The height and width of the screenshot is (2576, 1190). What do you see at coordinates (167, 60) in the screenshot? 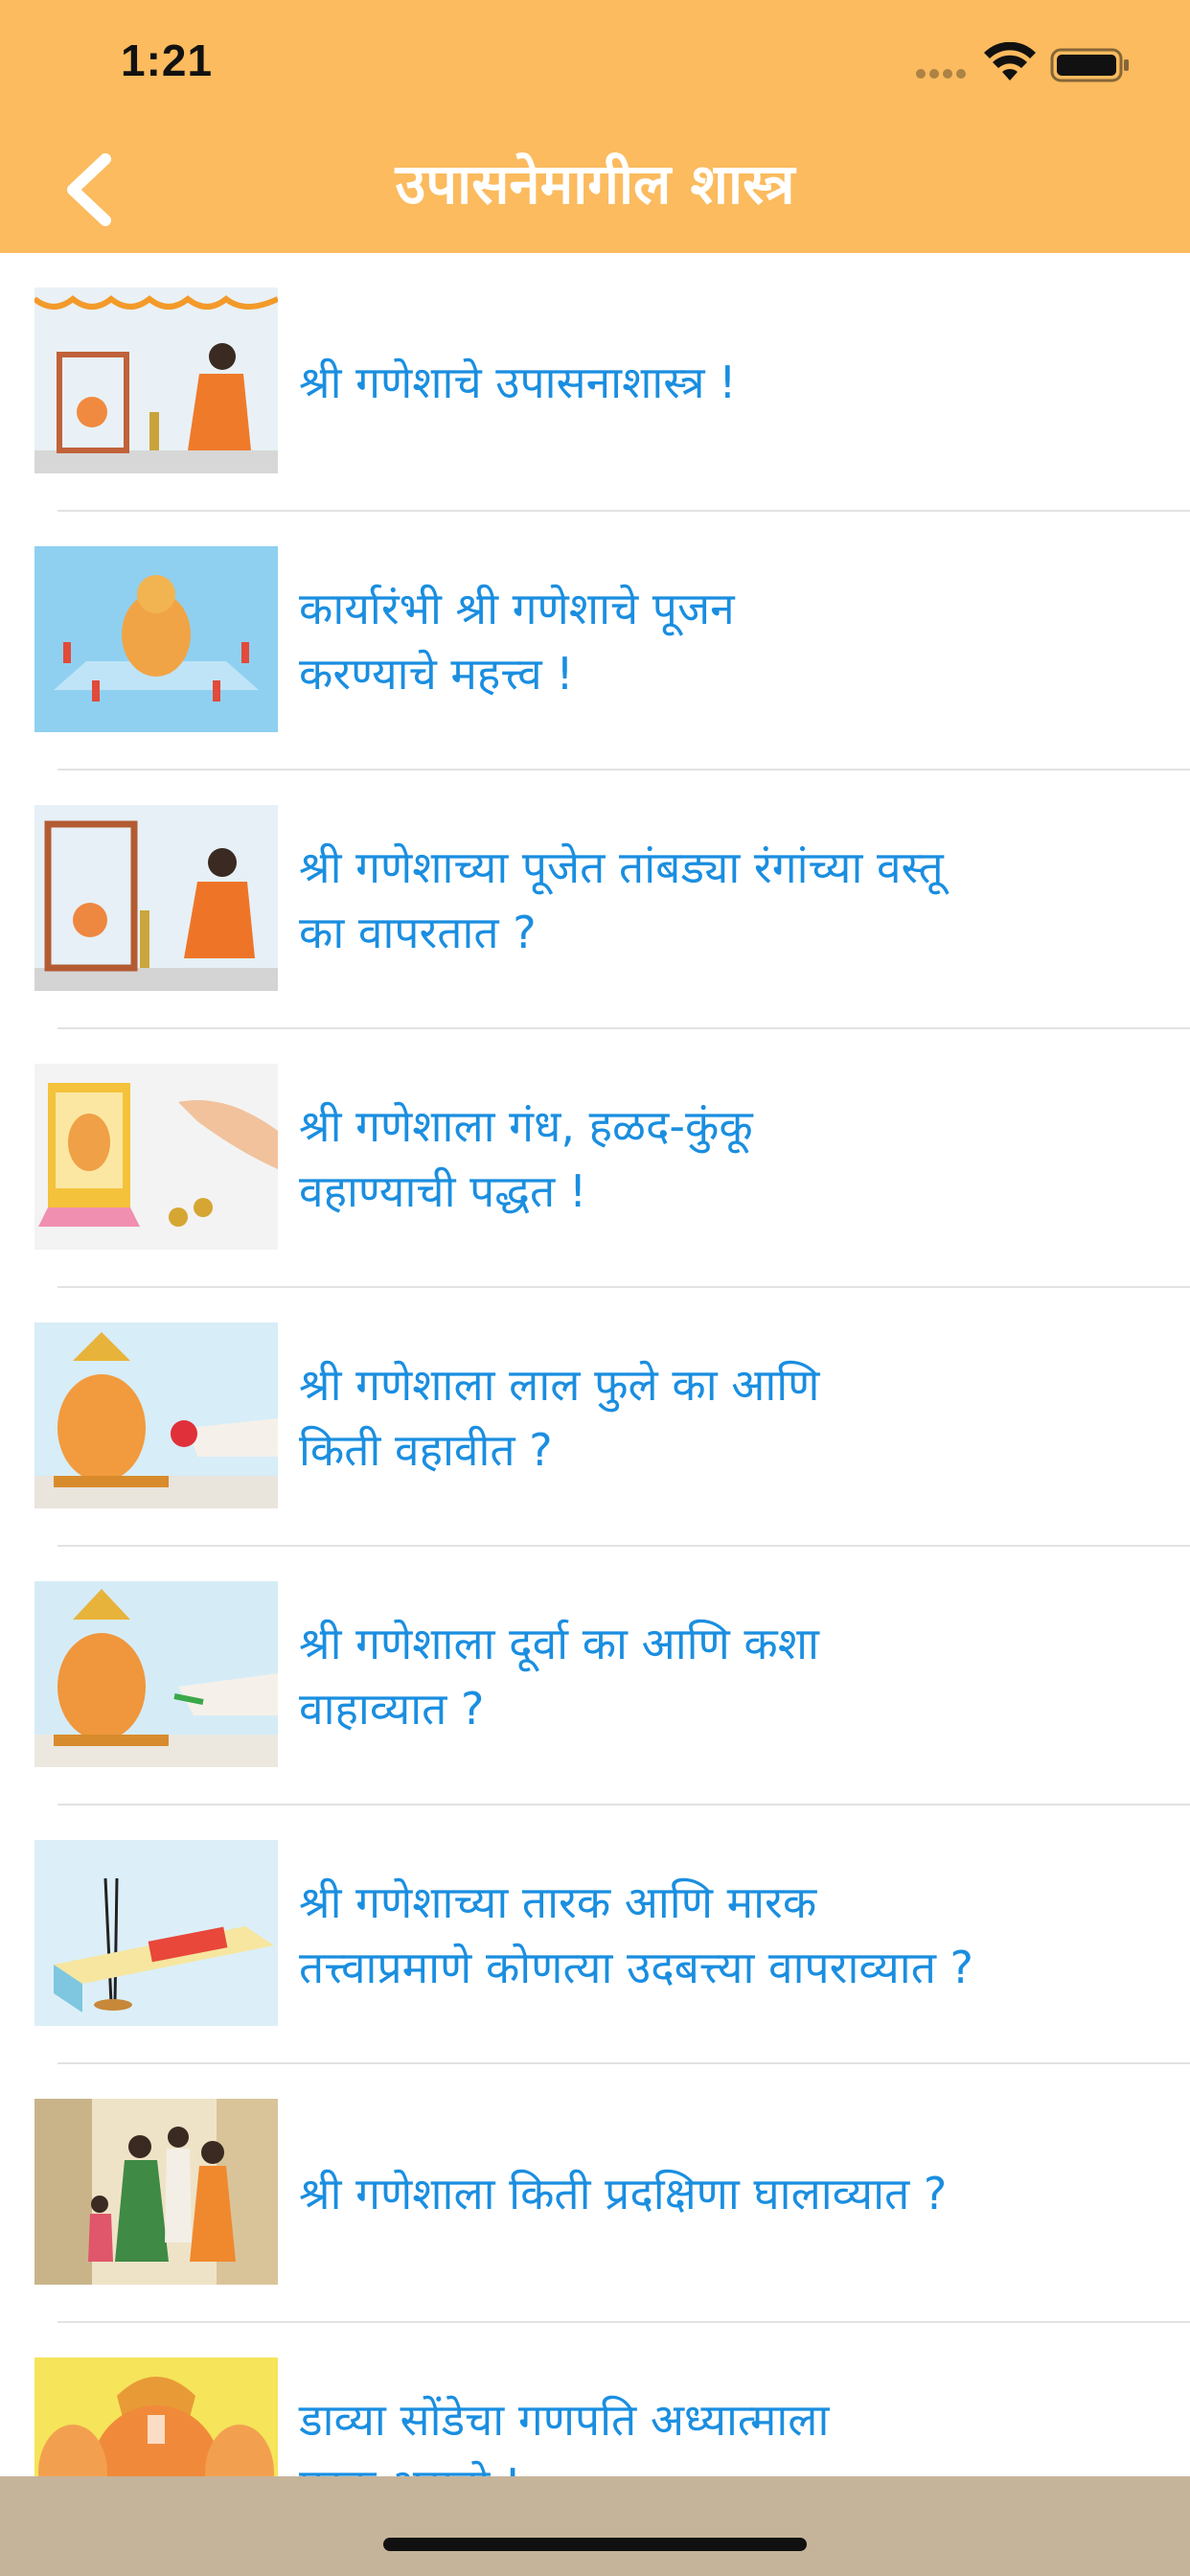
I see `status-bar-time: 1:21` at bounding box center [167, 60].